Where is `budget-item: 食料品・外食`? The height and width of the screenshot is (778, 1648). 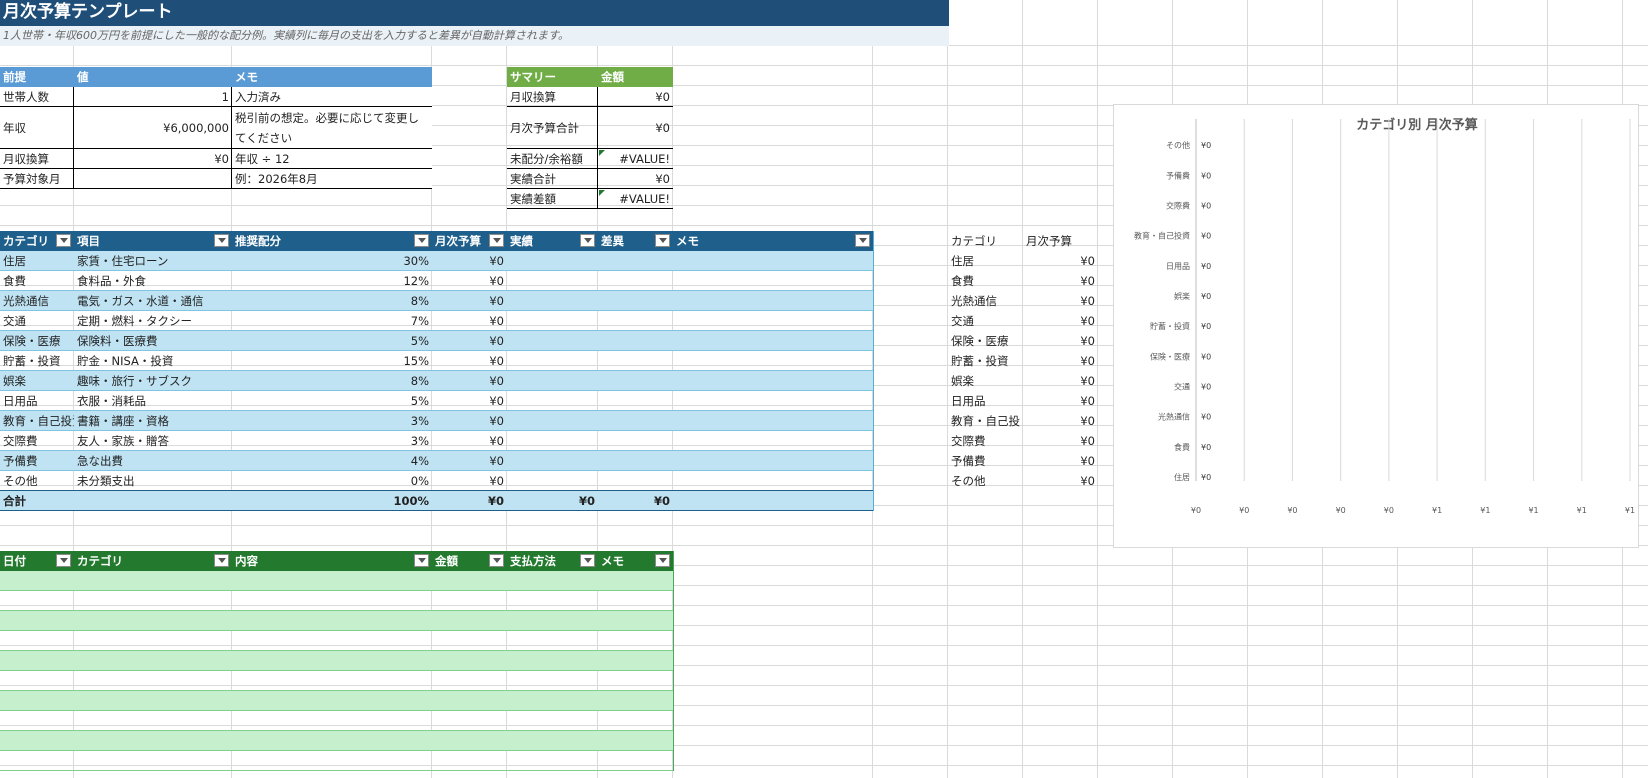
budget-item: 食料品・外食 is located at coordinates (153, 281).